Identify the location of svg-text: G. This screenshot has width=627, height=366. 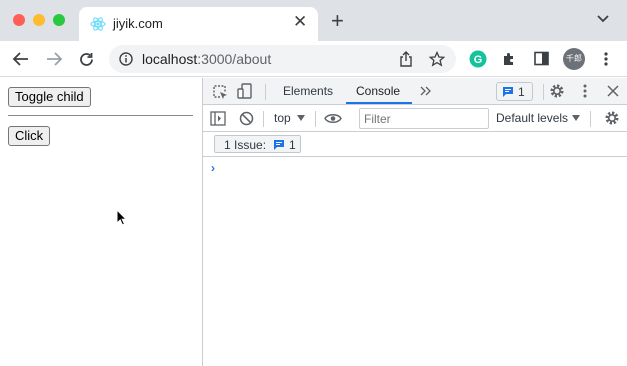
(478, 60).